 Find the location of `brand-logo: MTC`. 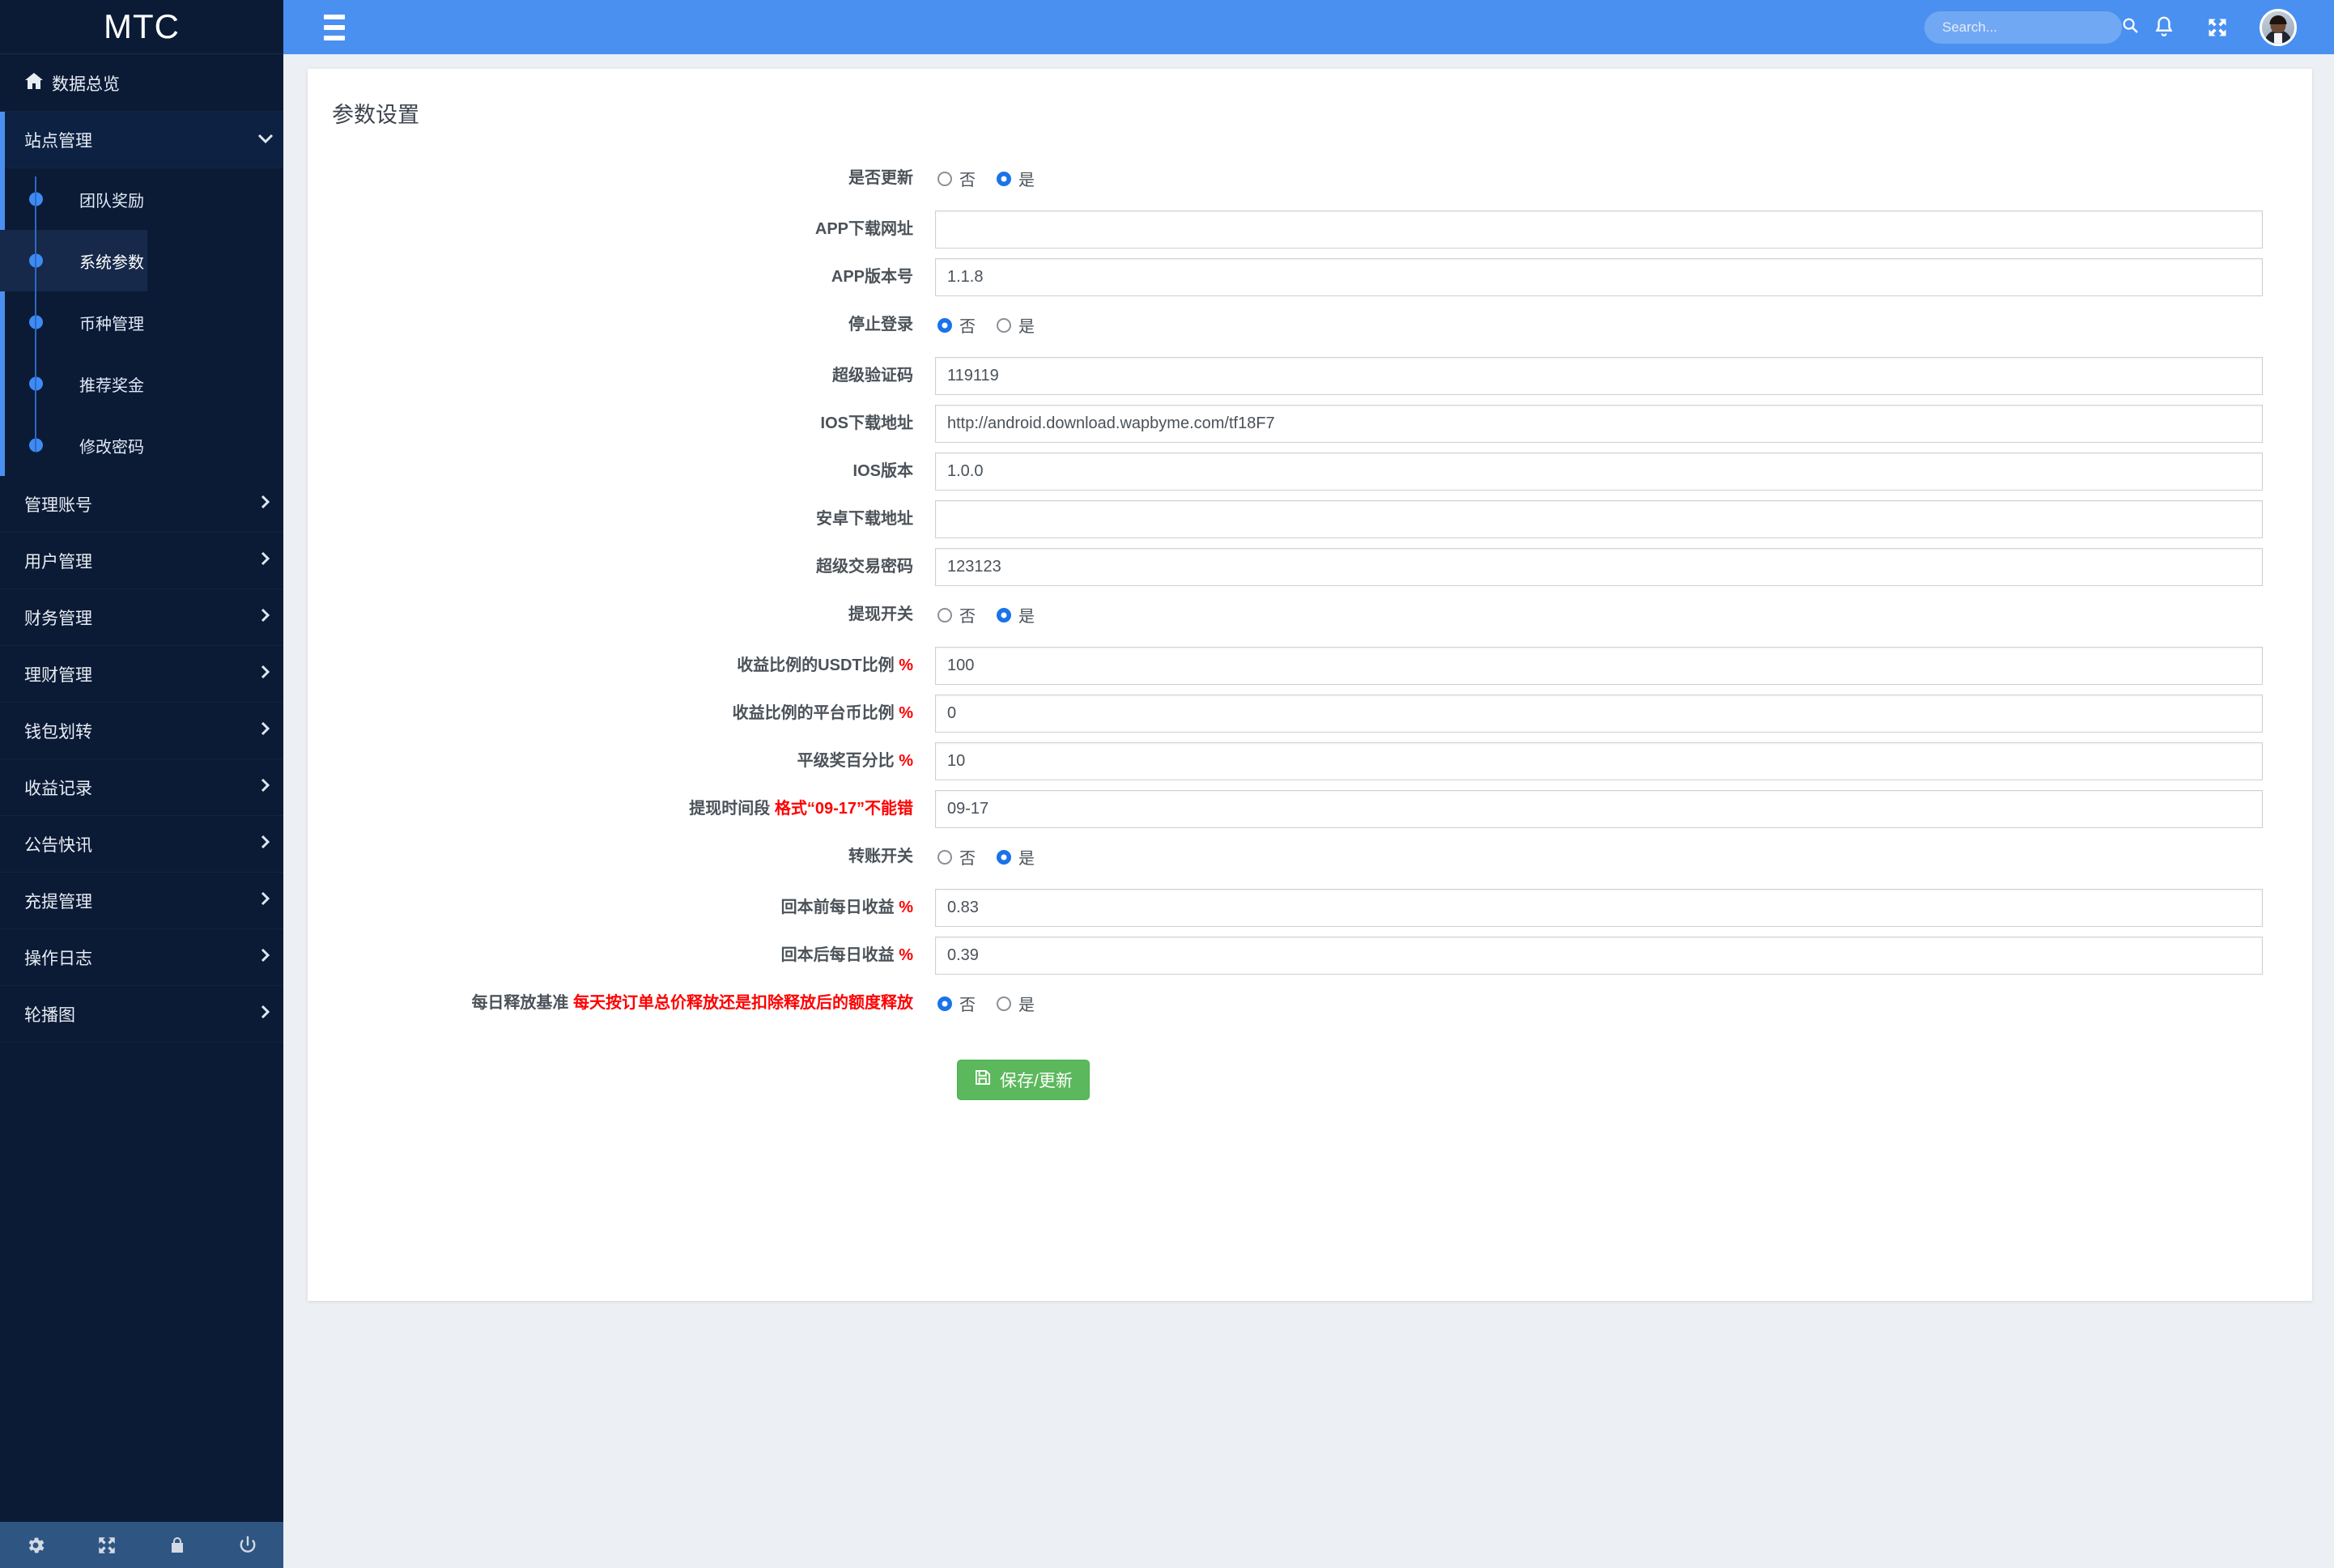

brand-logo: MTC is located at coordinates (141, 27).